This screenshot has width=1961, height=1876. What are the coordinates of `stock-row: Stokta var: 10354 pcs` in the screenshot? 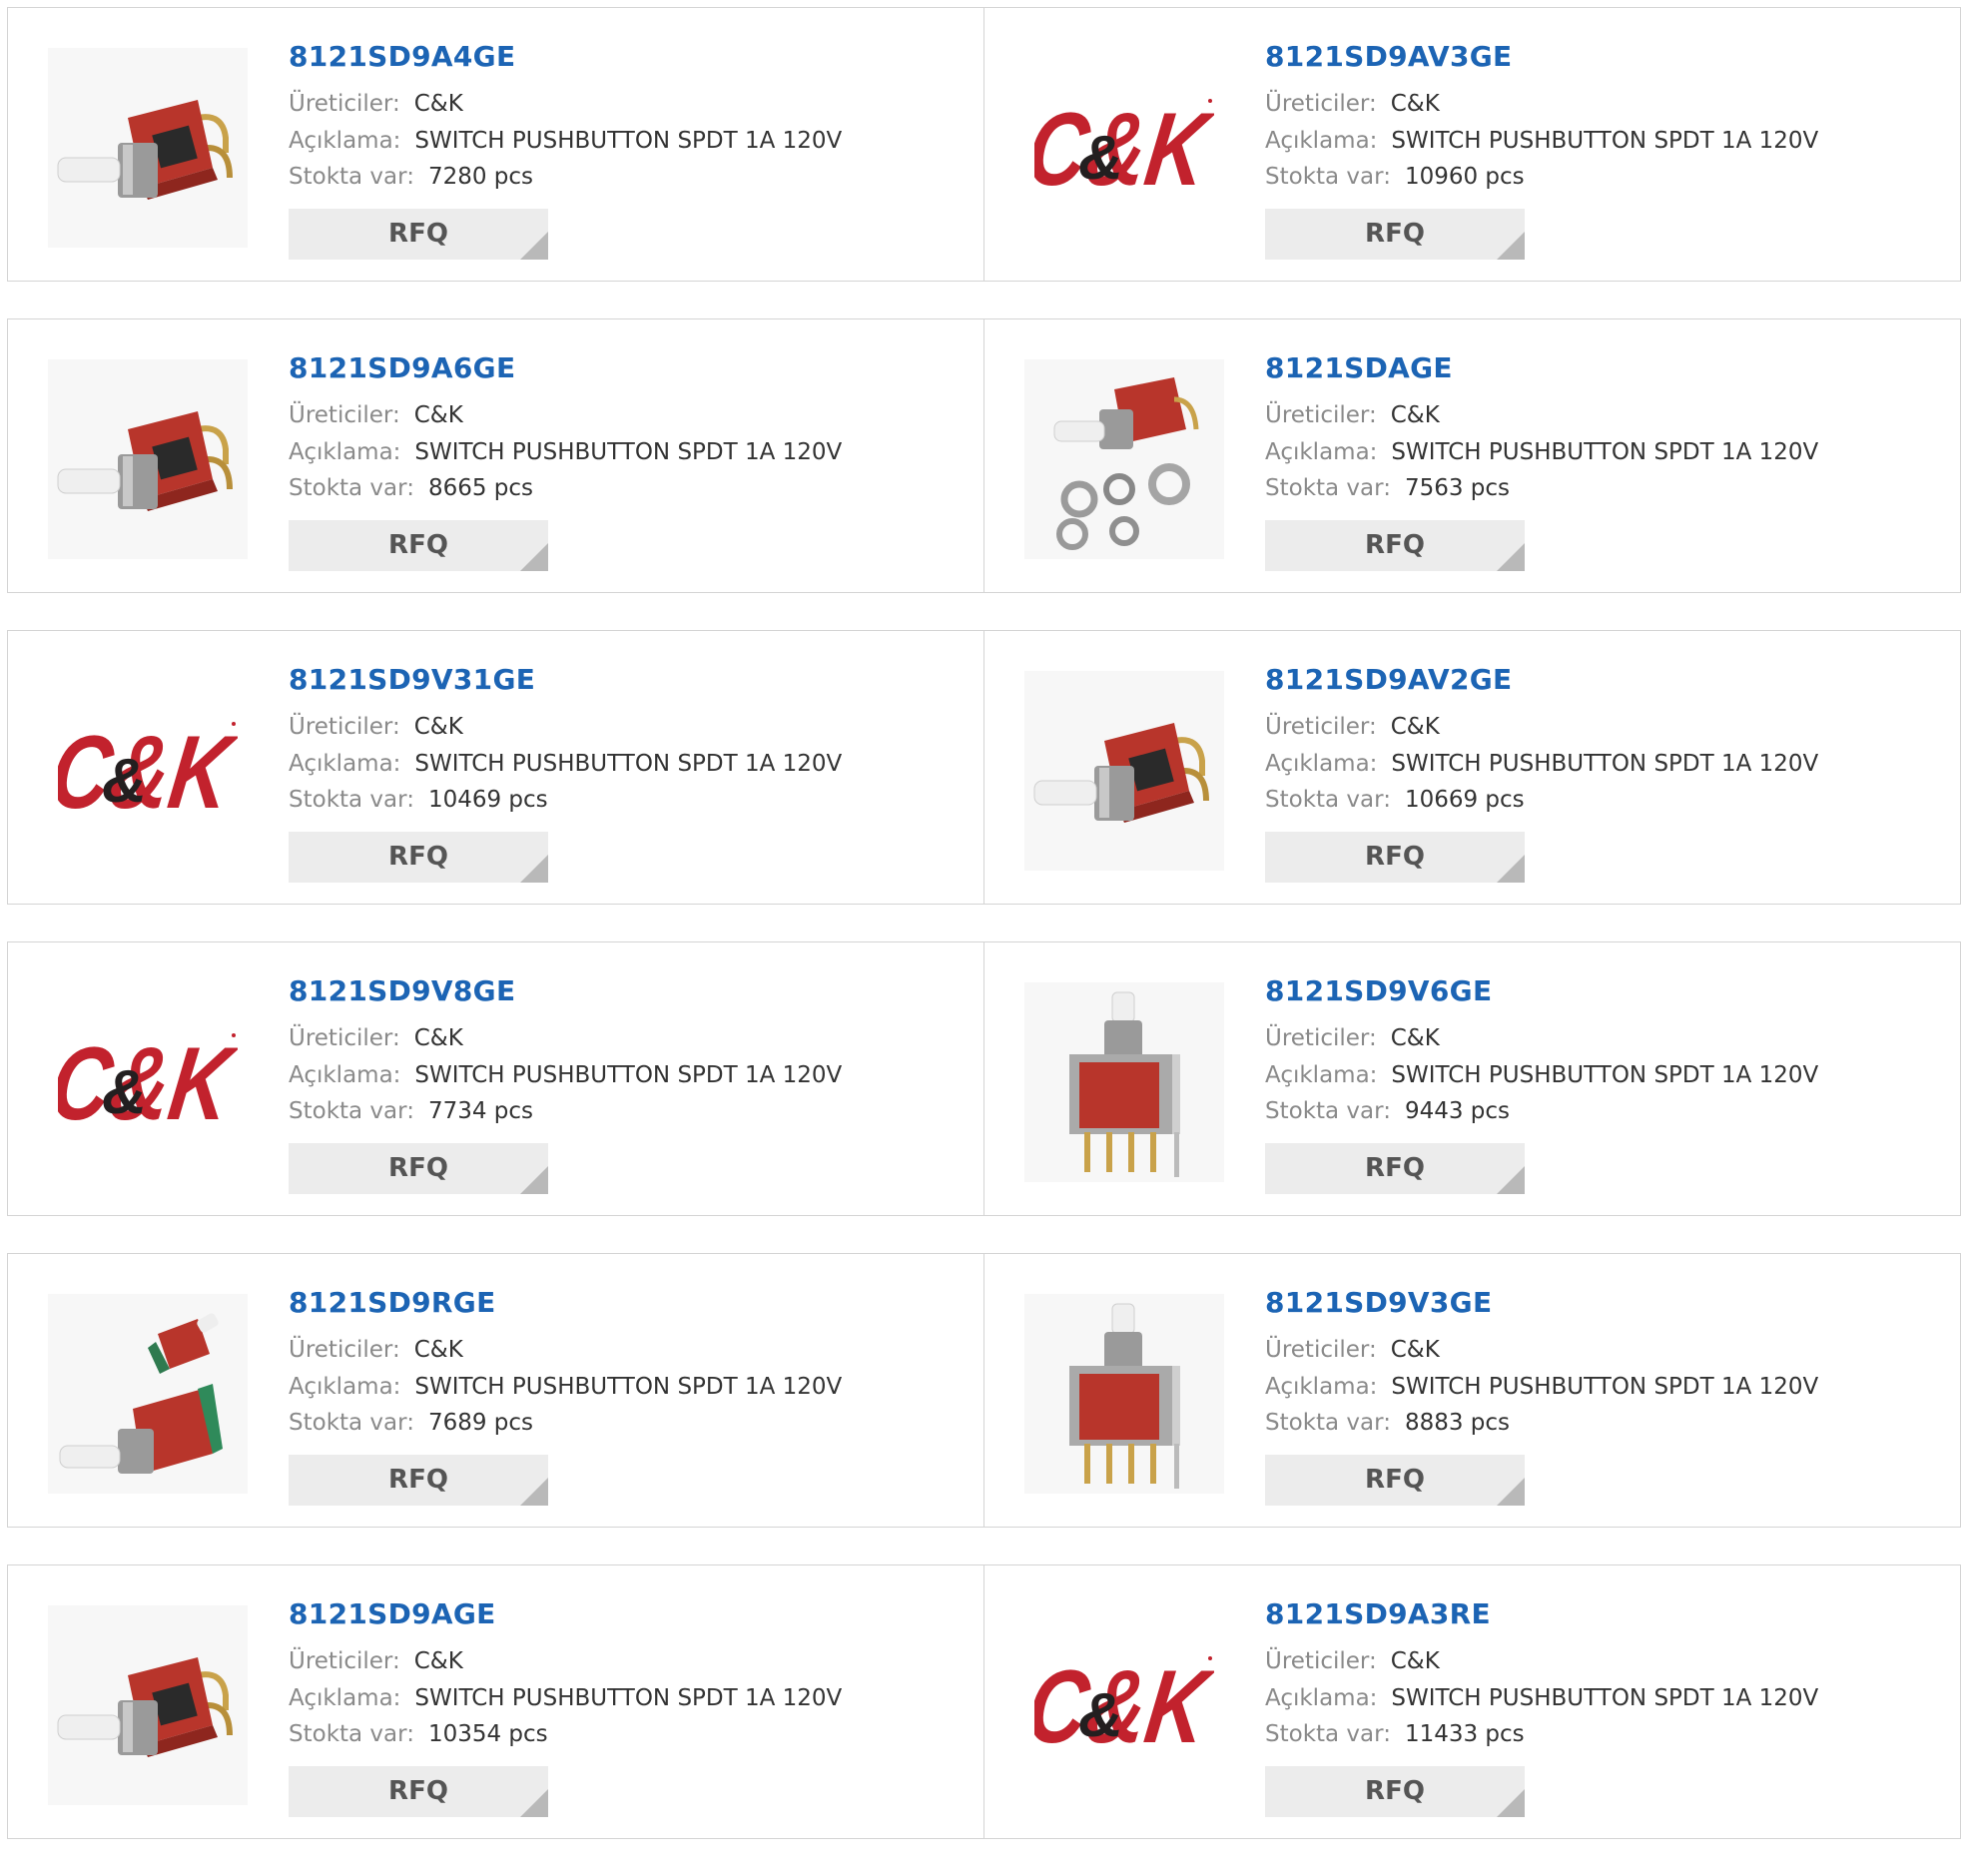 It's located at (418, 1734).